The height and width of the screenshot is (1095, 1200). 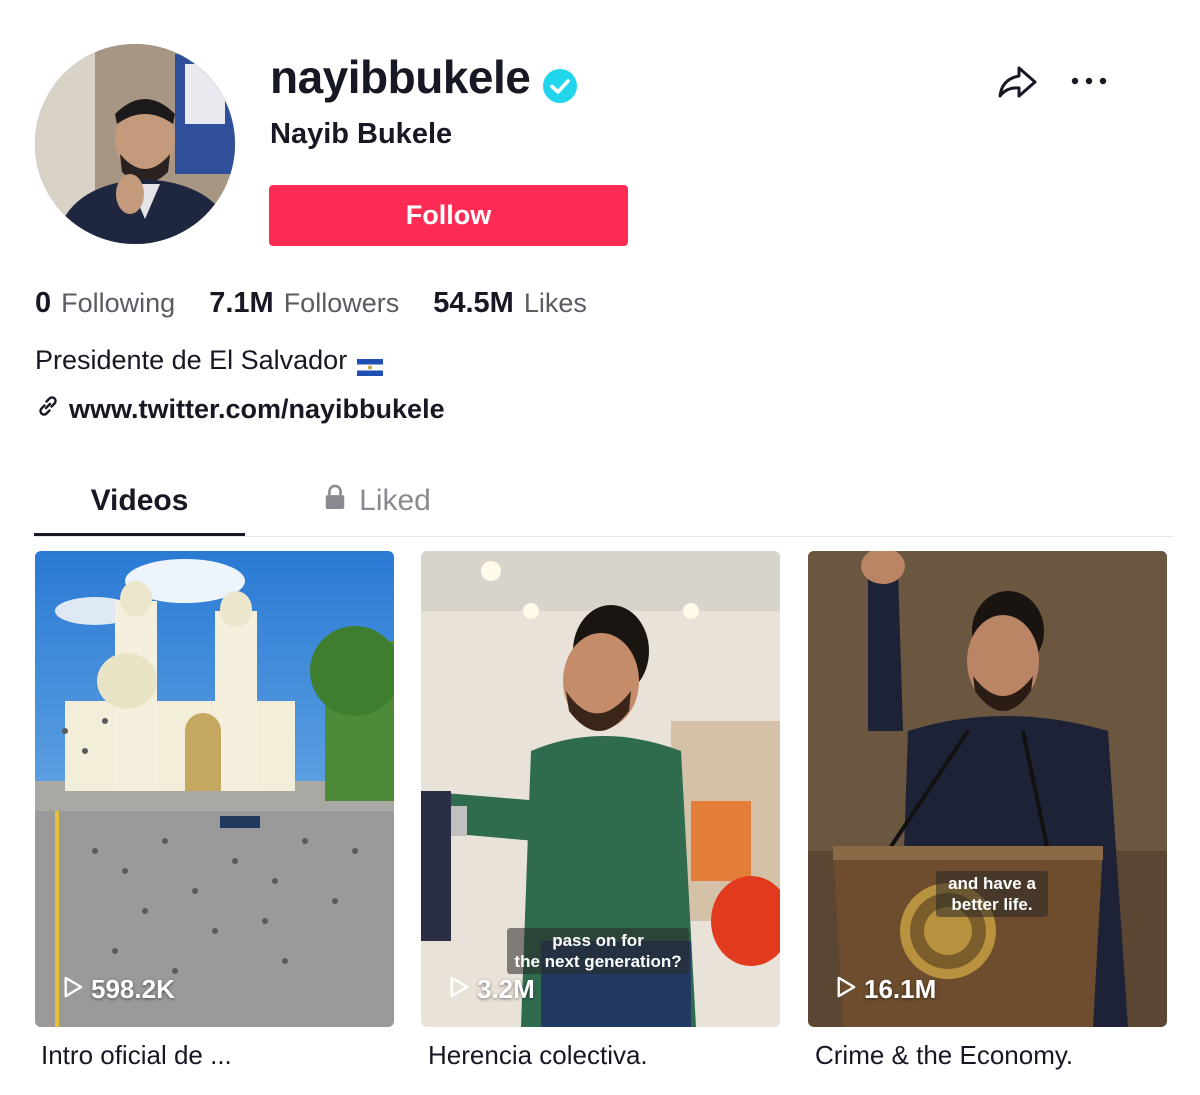 I want to click on stat-label: Likes, so click(x=555, y=303).